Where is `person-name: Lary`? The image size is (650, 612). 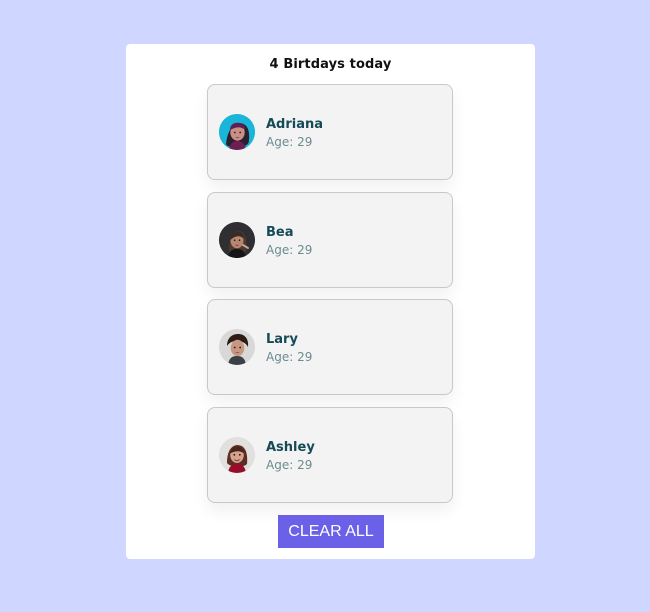 person-name: Lary is located at coordinates (282, 339).